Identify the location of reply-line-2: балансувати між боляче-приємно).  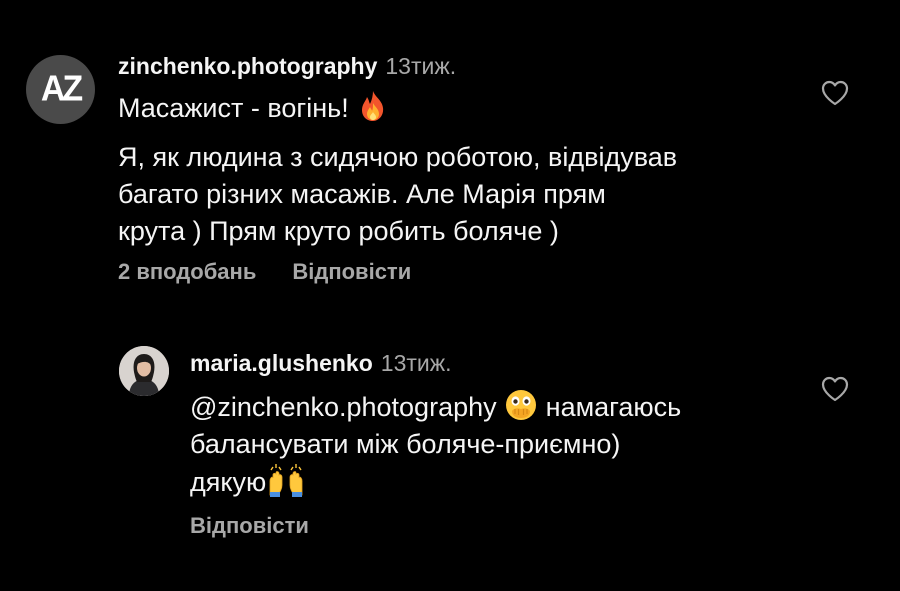
(405, 444).